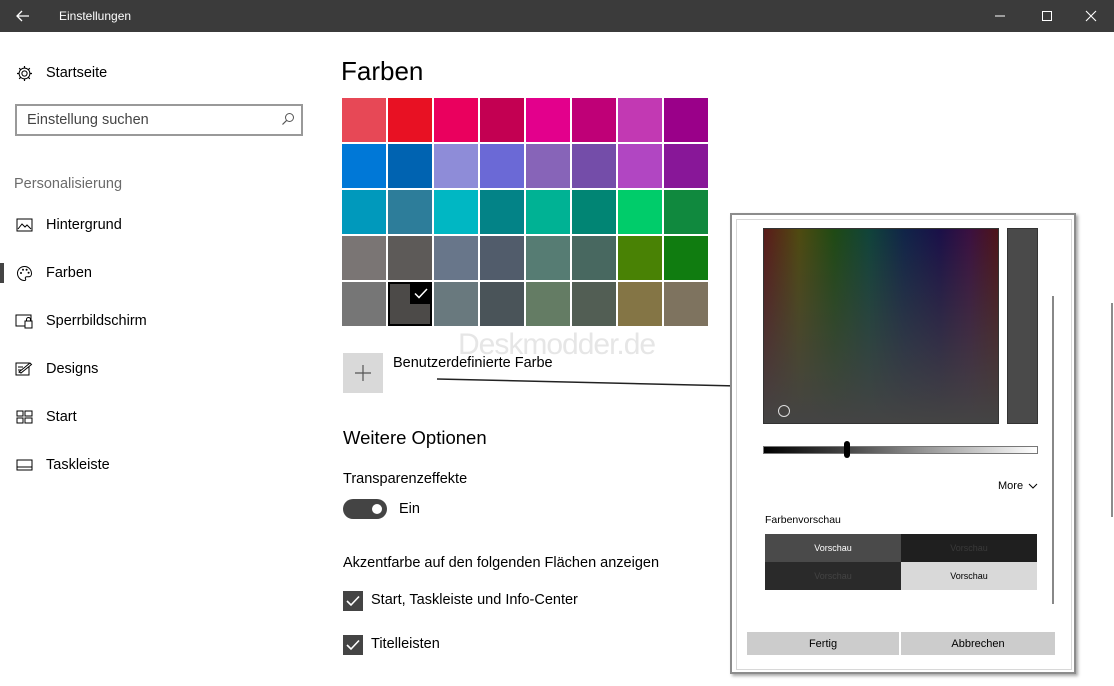  What do you see at coordinates (900, 450) in the screenshot?
I see `brightness-slider` at bounding box center [900, 450].